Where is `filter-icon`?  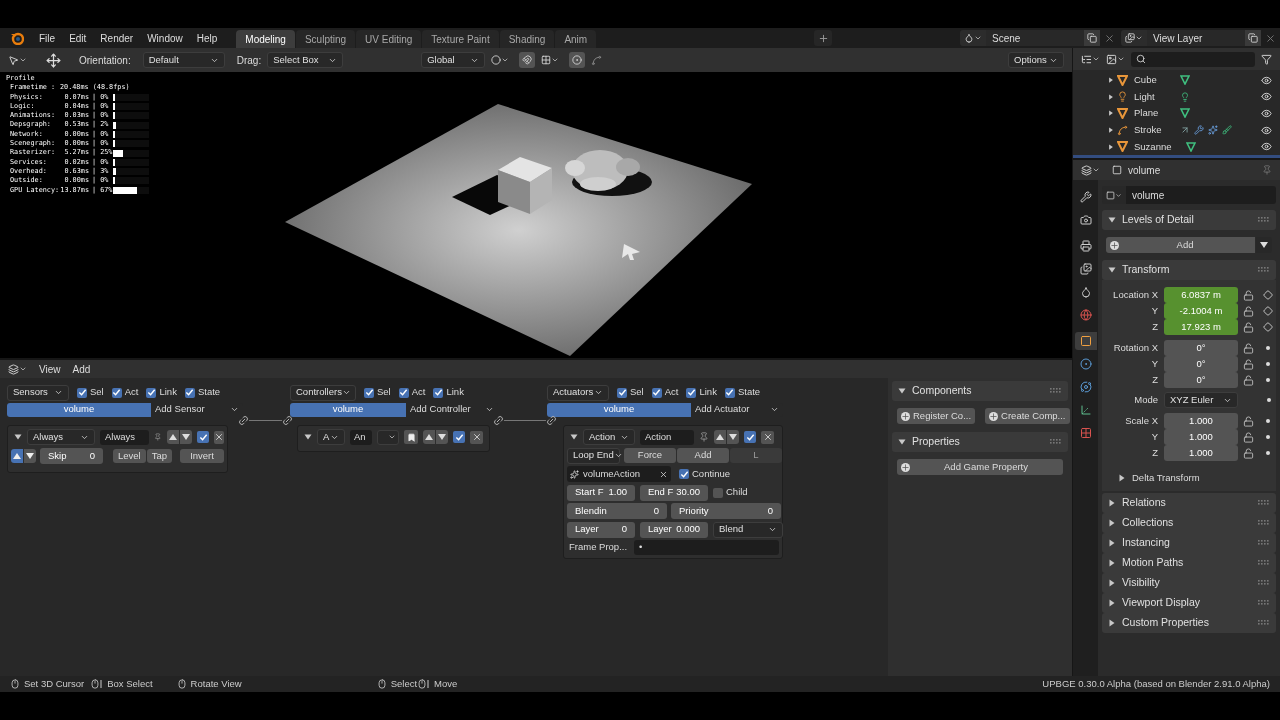 filter-icon is located at coordinates (1266, 59).